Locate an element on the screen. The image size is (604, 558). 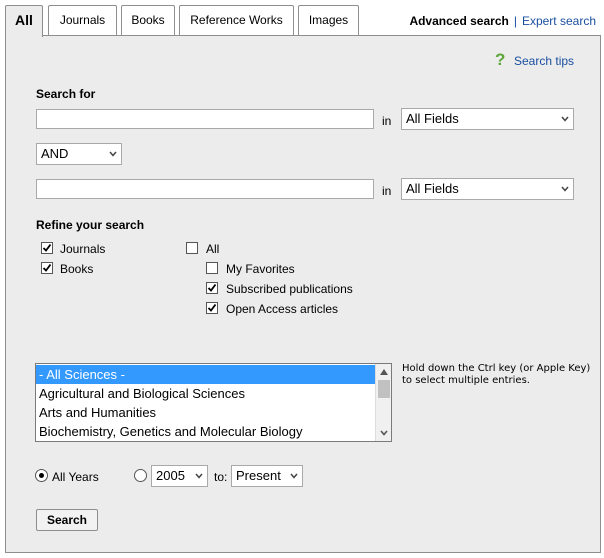
tab-journals: Journals is located at coordinates (82, 20).